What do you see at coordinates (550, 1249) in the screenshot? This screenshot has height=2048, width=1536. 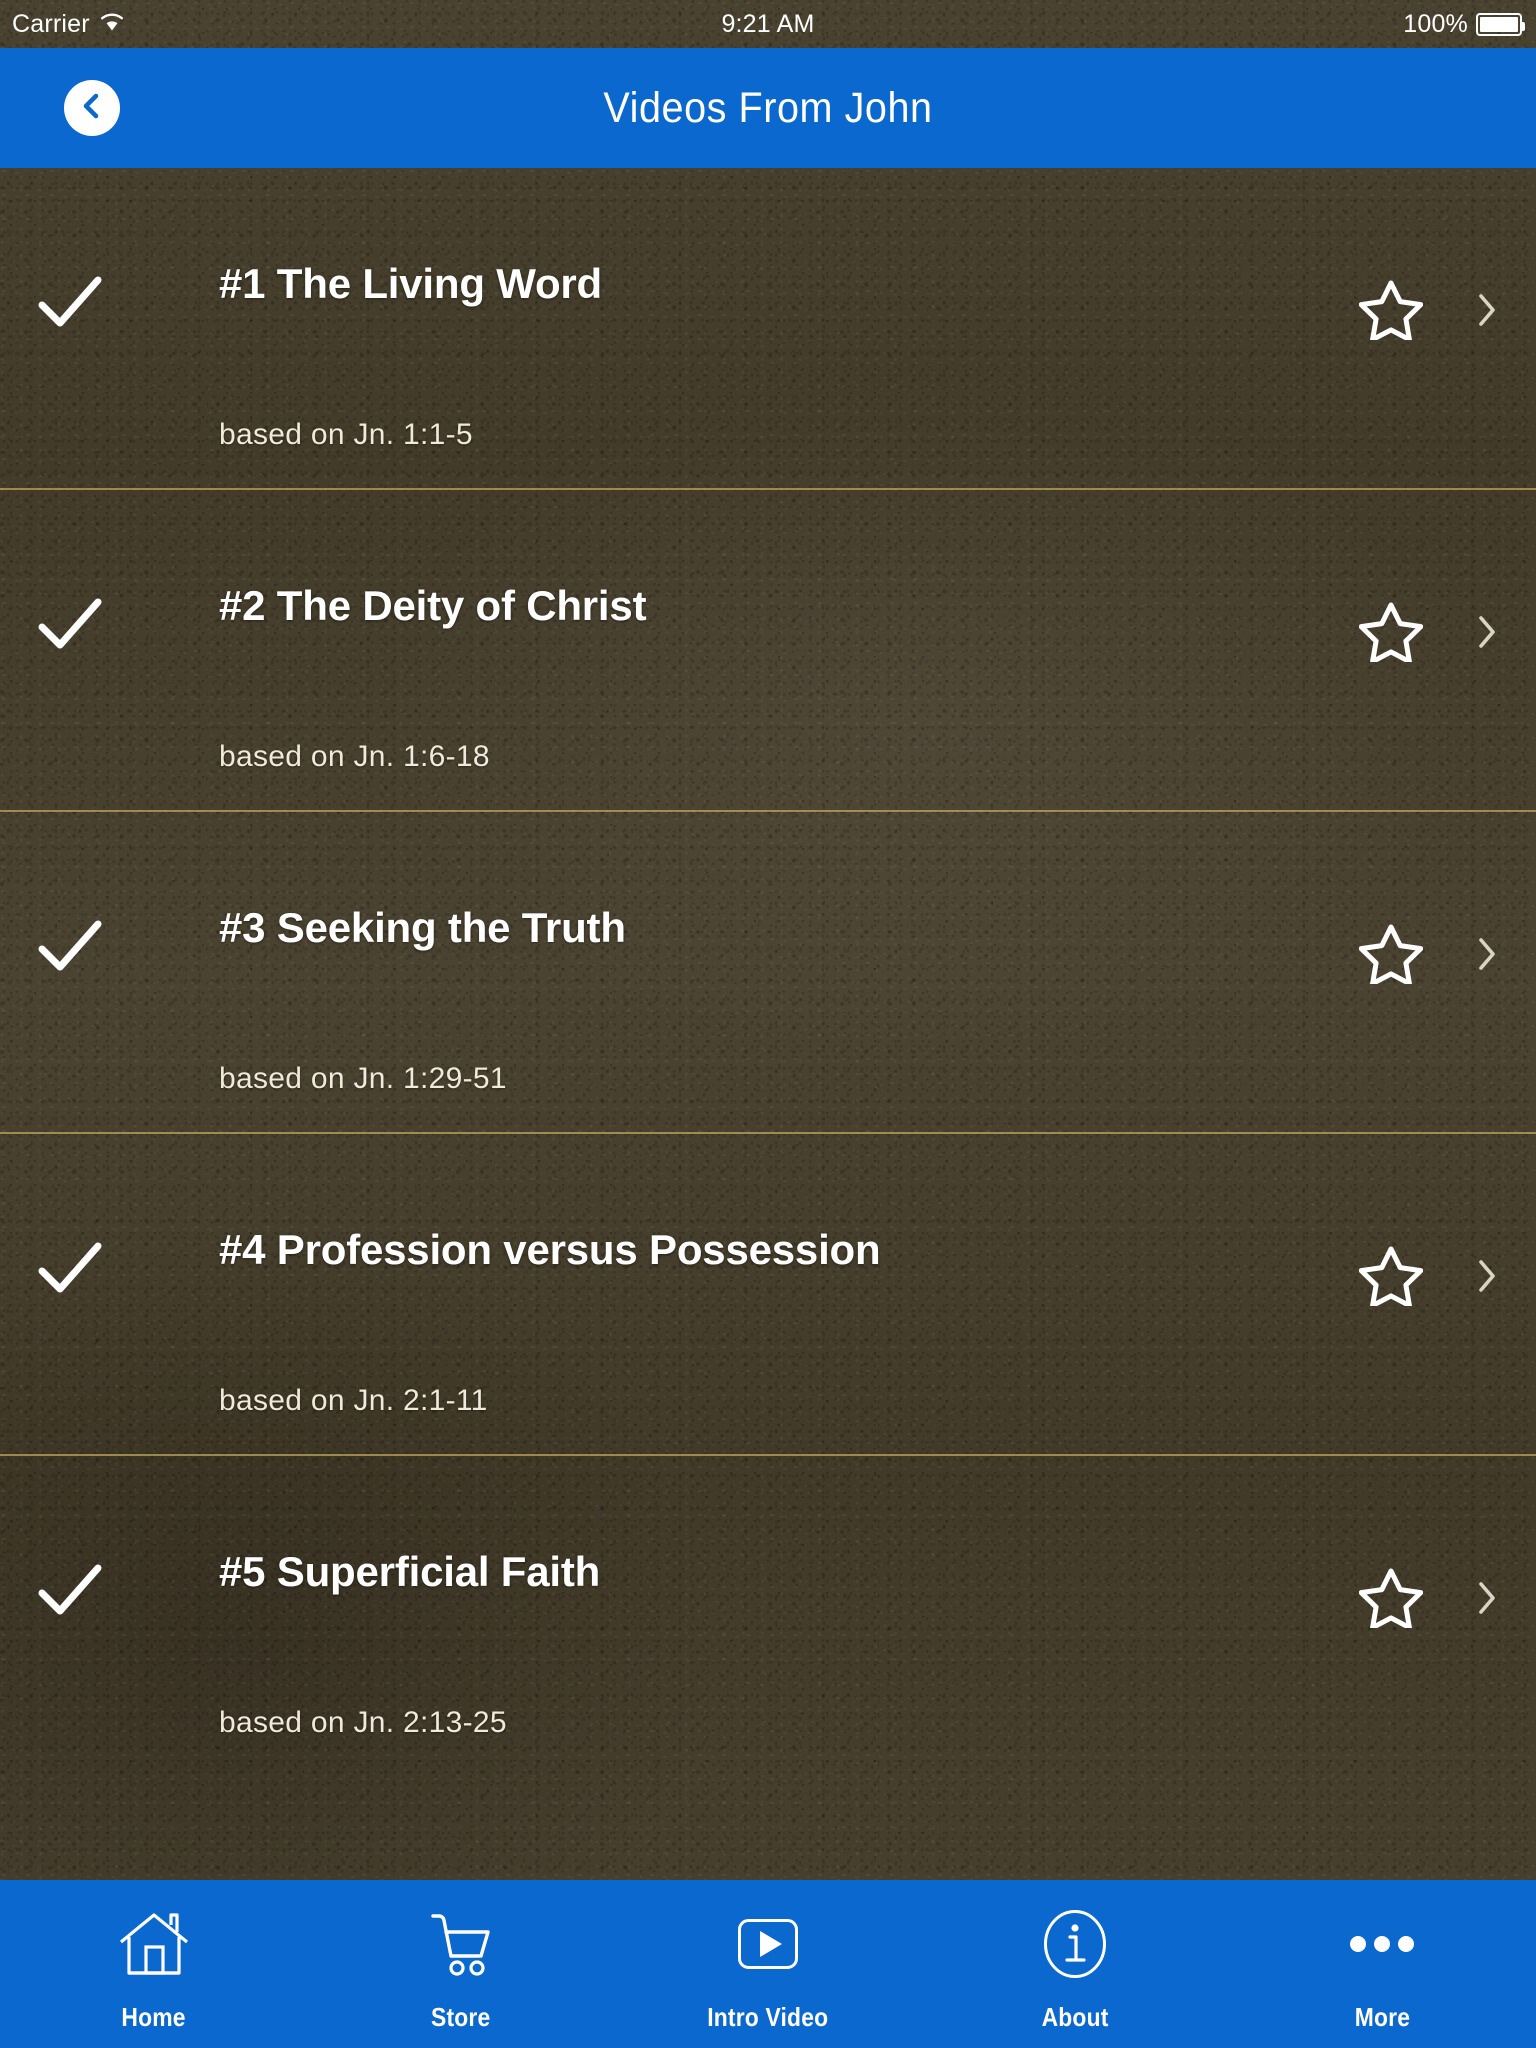 I see `row-title: #4 Profession versus Possession` at bounding box center [550, 1249].